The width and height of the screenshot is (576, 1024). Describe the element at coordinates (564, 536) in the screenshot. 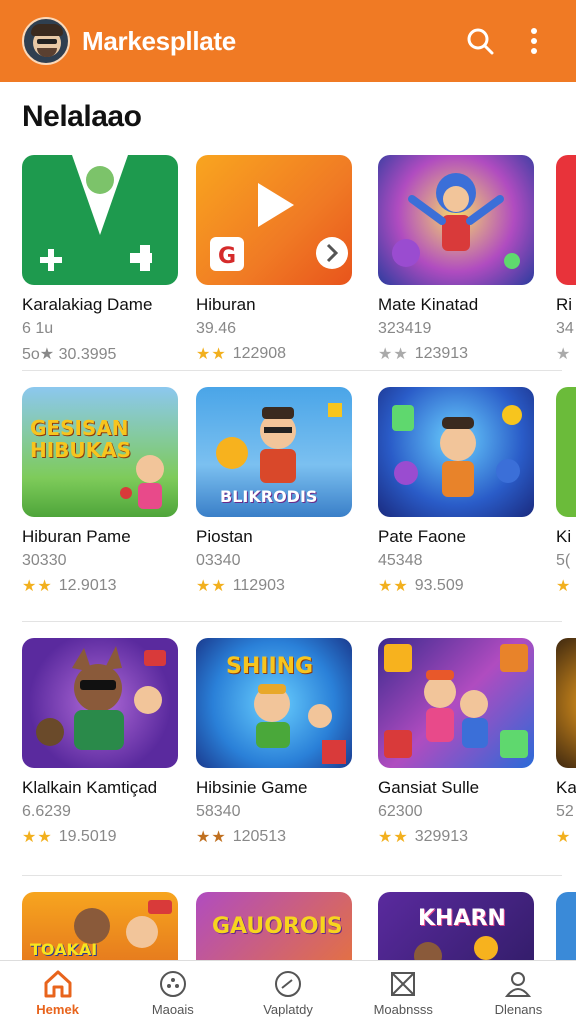

I see `app-name: Ki` at that location.